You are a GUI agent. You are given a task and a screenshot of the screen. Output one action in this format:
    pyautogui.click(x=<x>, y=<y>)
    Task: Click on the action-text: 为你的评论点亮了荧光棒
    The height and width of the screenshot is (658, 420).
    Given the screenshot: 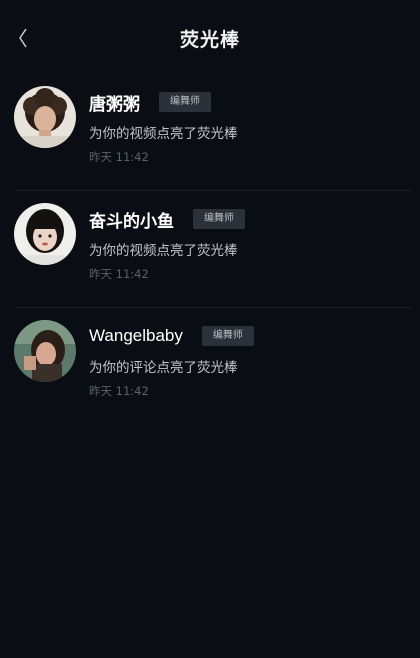 What is the action you would take?
    pyautogui.click(x=163, y=368)
    